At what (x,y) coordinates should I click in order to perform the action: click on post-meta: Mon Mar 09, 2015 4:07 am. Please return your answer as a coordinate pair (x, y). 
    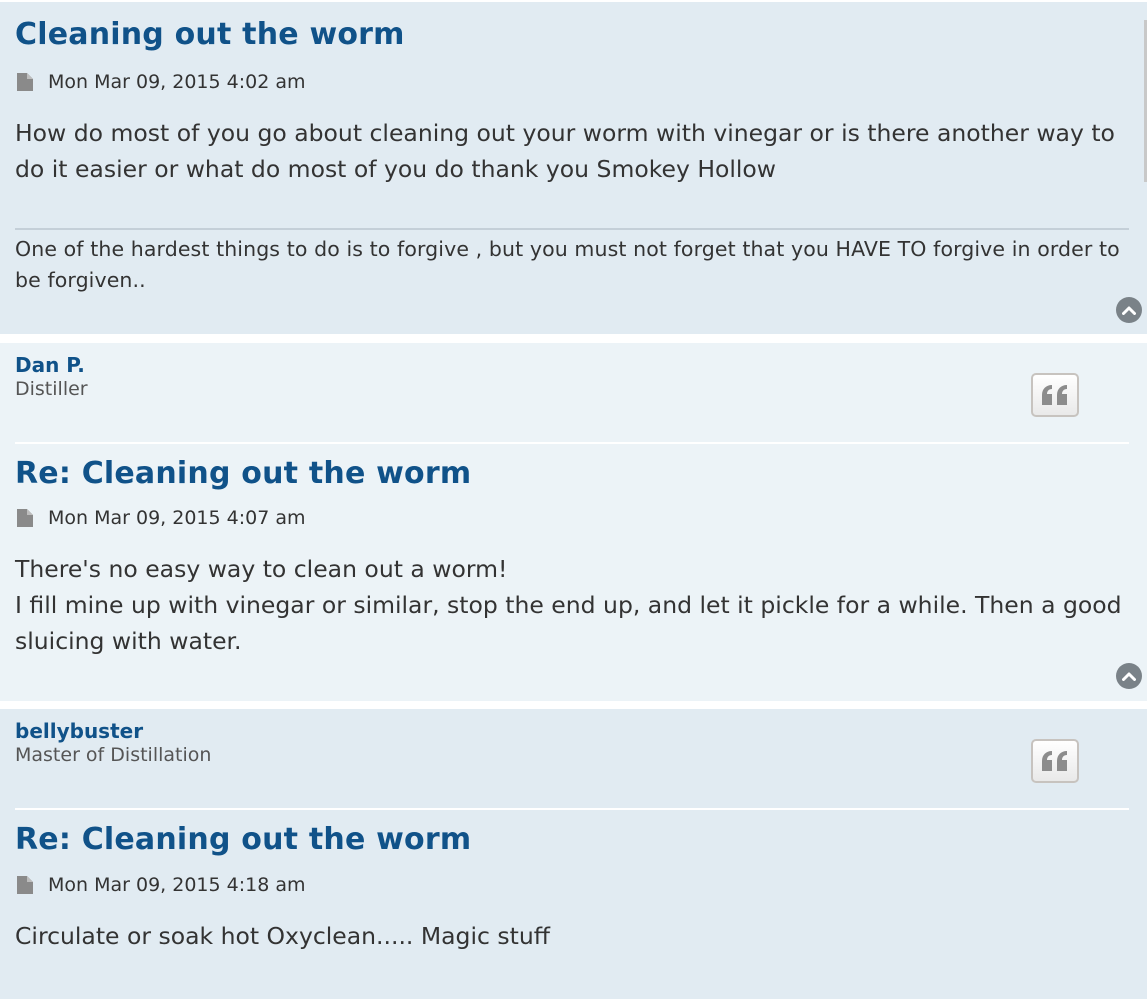
    Looking at the image, I should click on (160, 518).